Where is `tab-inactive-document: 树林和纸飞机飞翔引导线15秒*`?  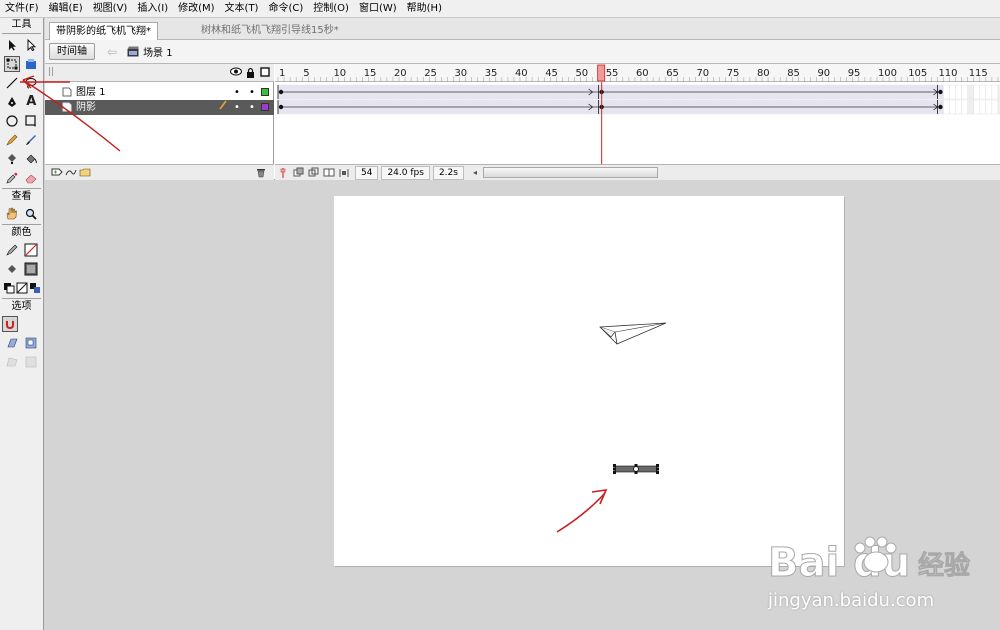 tab-inactive-document: 树林和纸飞机飞翔引导线15秒* is located at coordinates (270, 31).